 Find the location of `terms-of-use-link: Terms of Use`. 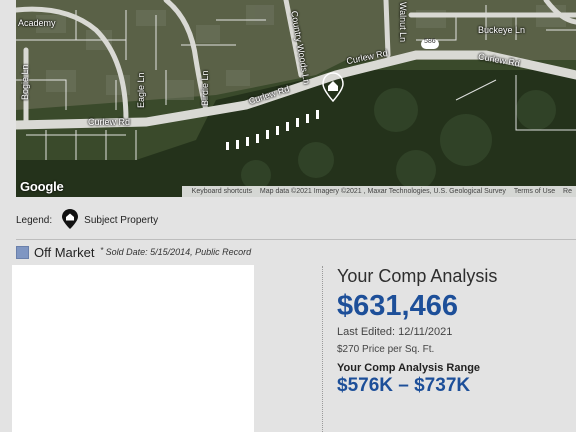

terms-of-use-link: Terms of Use is located at coordinates (534, 191).